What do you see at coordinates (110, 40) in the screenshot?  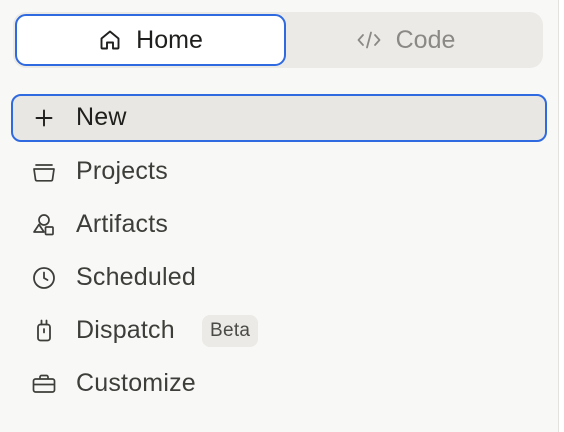 I see `home-icon` at bounding box center [110, 40].